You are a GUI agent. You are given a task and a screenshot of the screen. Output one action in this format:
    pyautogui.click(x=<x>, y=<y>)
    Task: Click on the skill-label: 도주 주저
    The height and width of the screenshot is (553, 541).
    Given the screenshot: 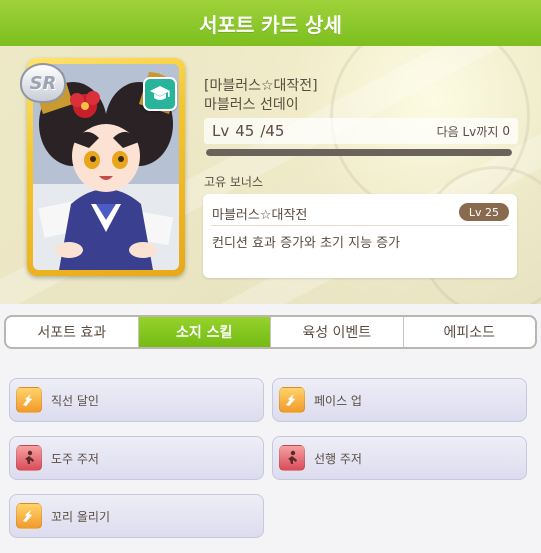 What is the action you would take?
    pyautogui.click(x=75, y=458)
    